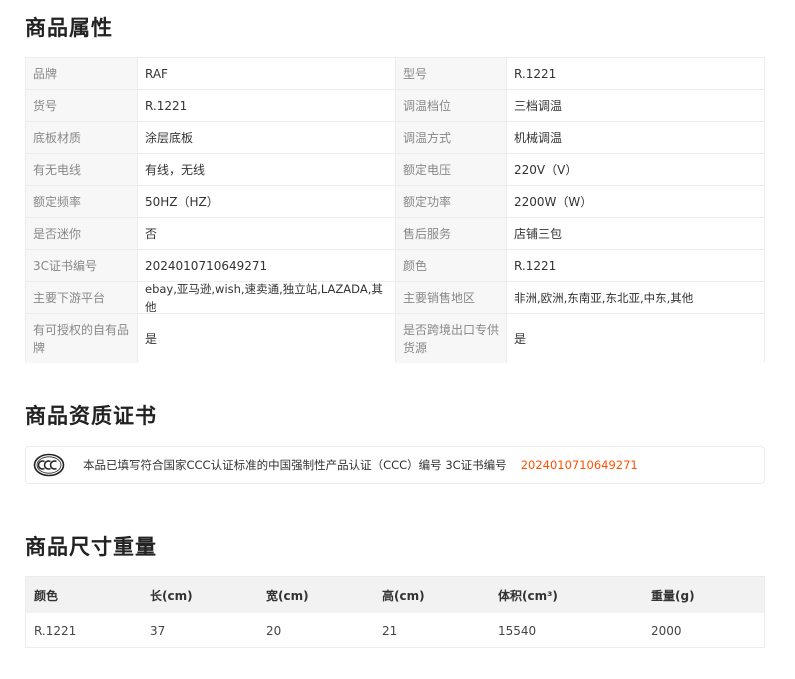 The height and width of the screenshot is (679, 795). What do you see at coordinates (266, 297) in the screenshot?
I see `attr-value: ebay,亚马逊,wish,速卖通,独立站,LAZADA,其他` at bounding box center [266, 297].